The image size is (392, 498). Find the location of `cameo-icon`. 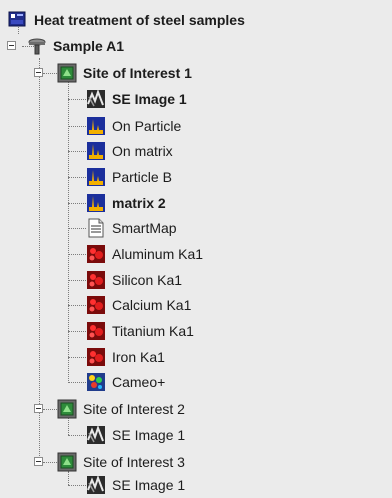

cameo-icon is located at coordinates (96, 382).